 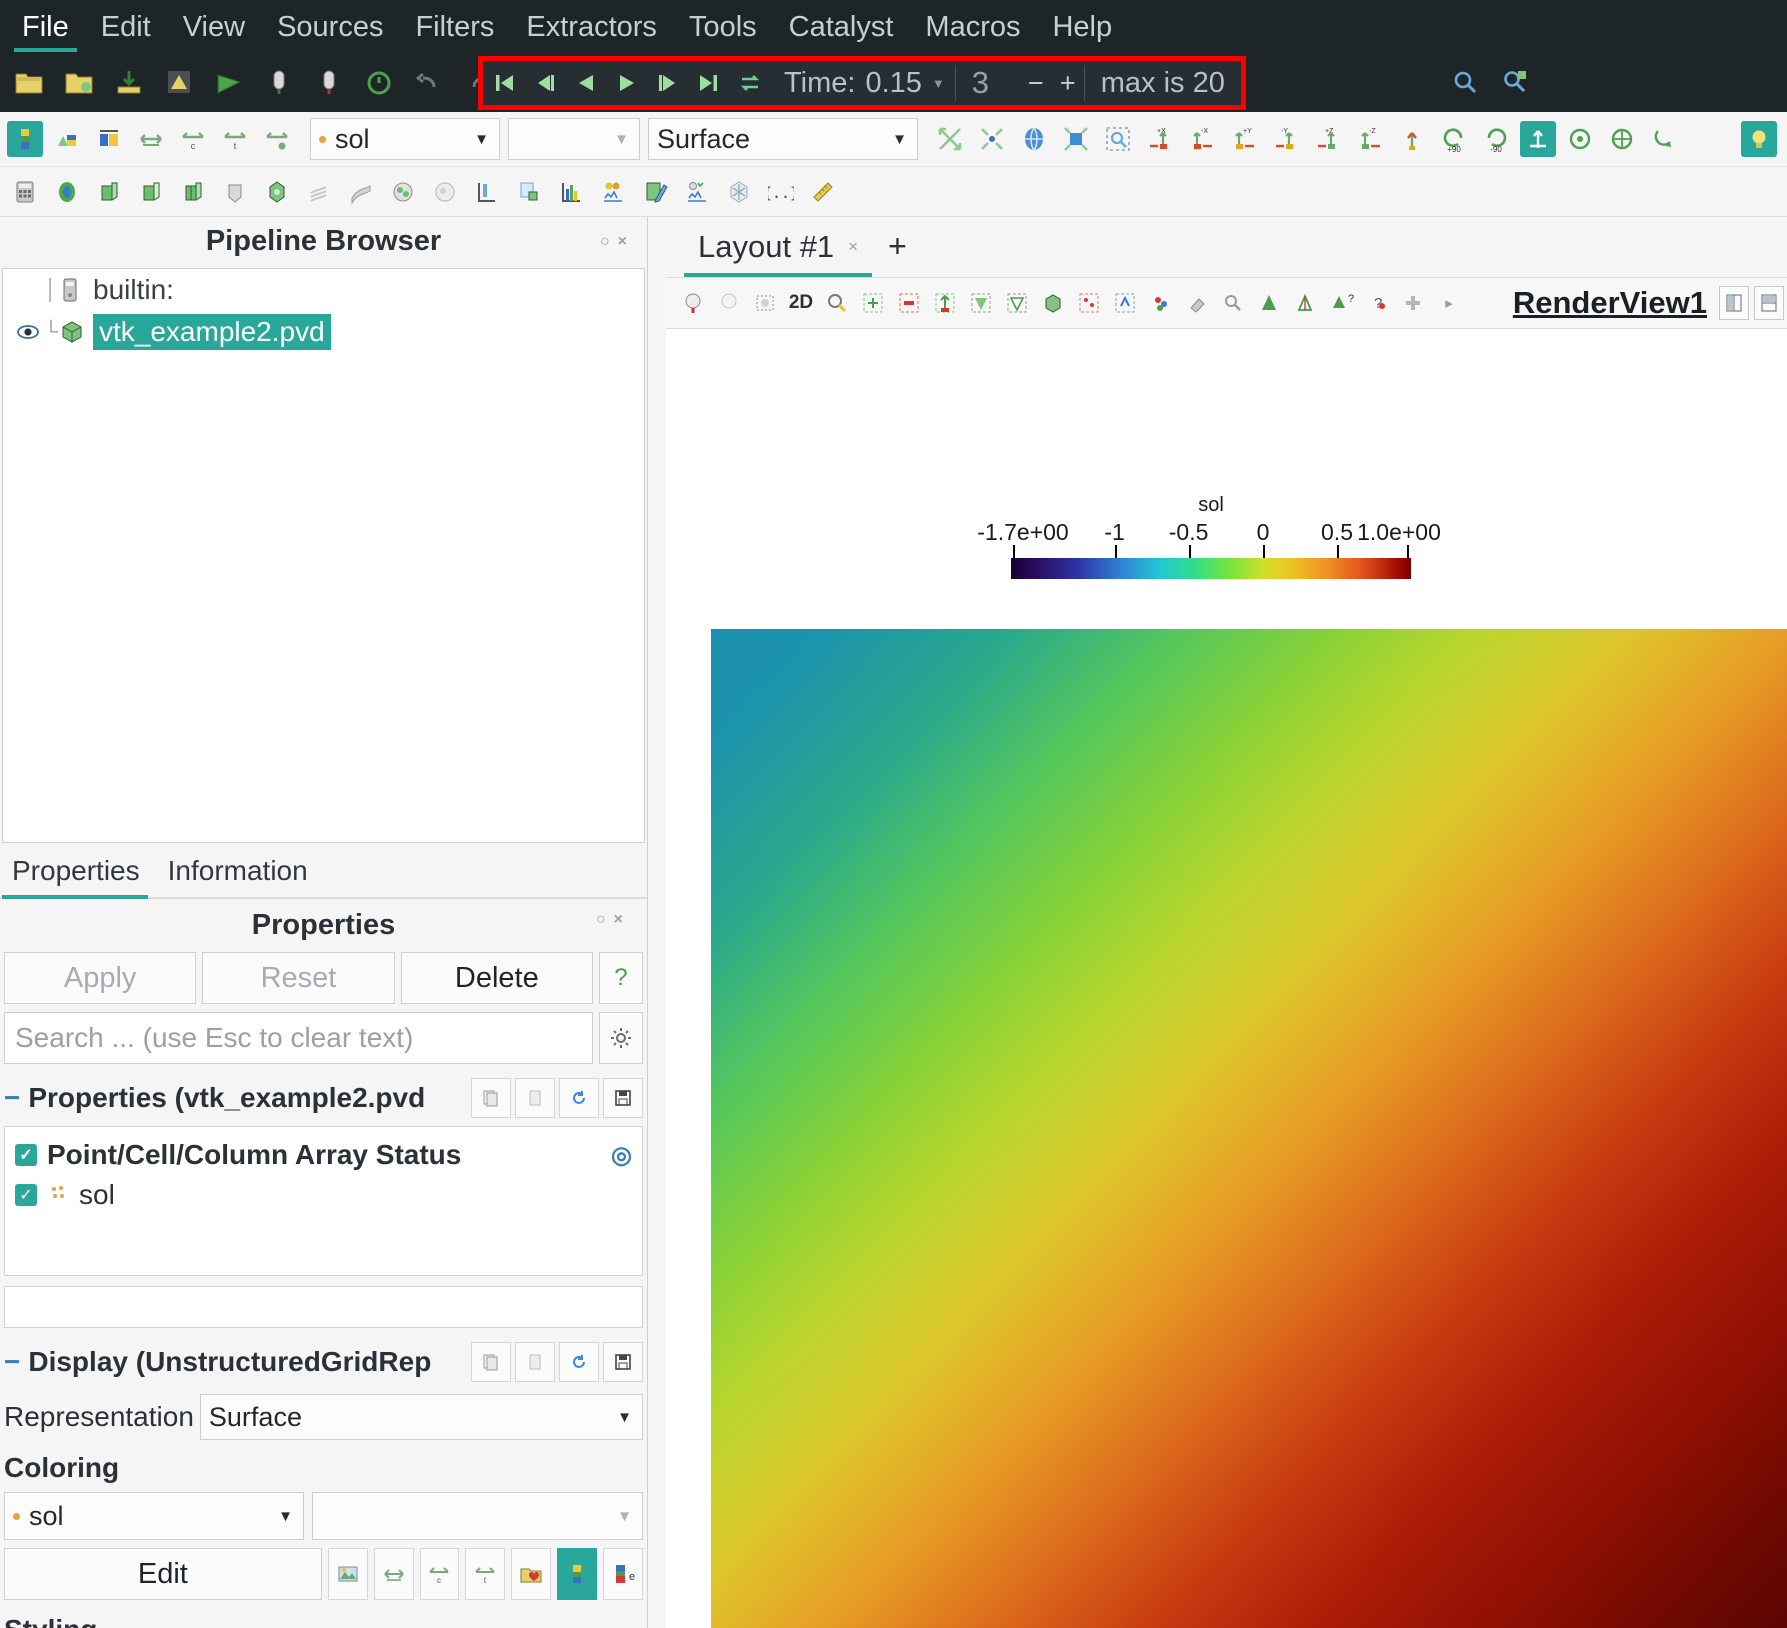 I want to click on rescale-to-visible-range-icon: t, so click(x=235, y=139).